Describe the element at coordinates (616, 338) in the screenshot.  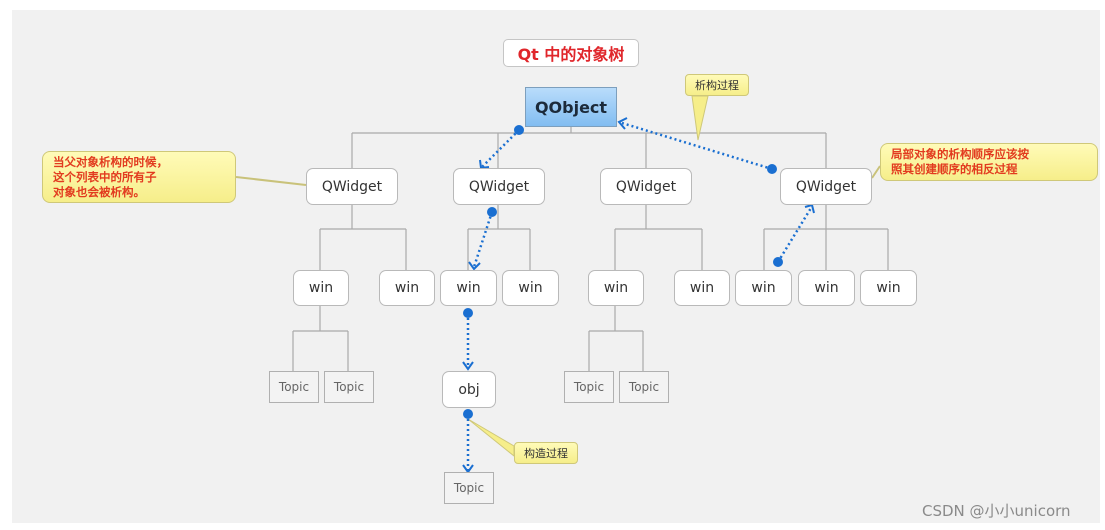
I see `connector-win5-topics` at that location.